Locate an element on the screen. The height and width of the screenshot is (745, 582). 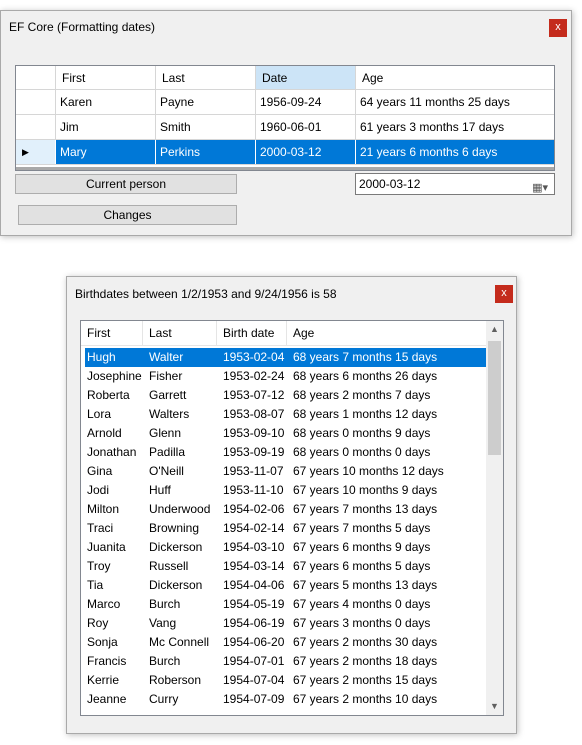
cell-first: Jonathan is located at coordinates (112, 452).